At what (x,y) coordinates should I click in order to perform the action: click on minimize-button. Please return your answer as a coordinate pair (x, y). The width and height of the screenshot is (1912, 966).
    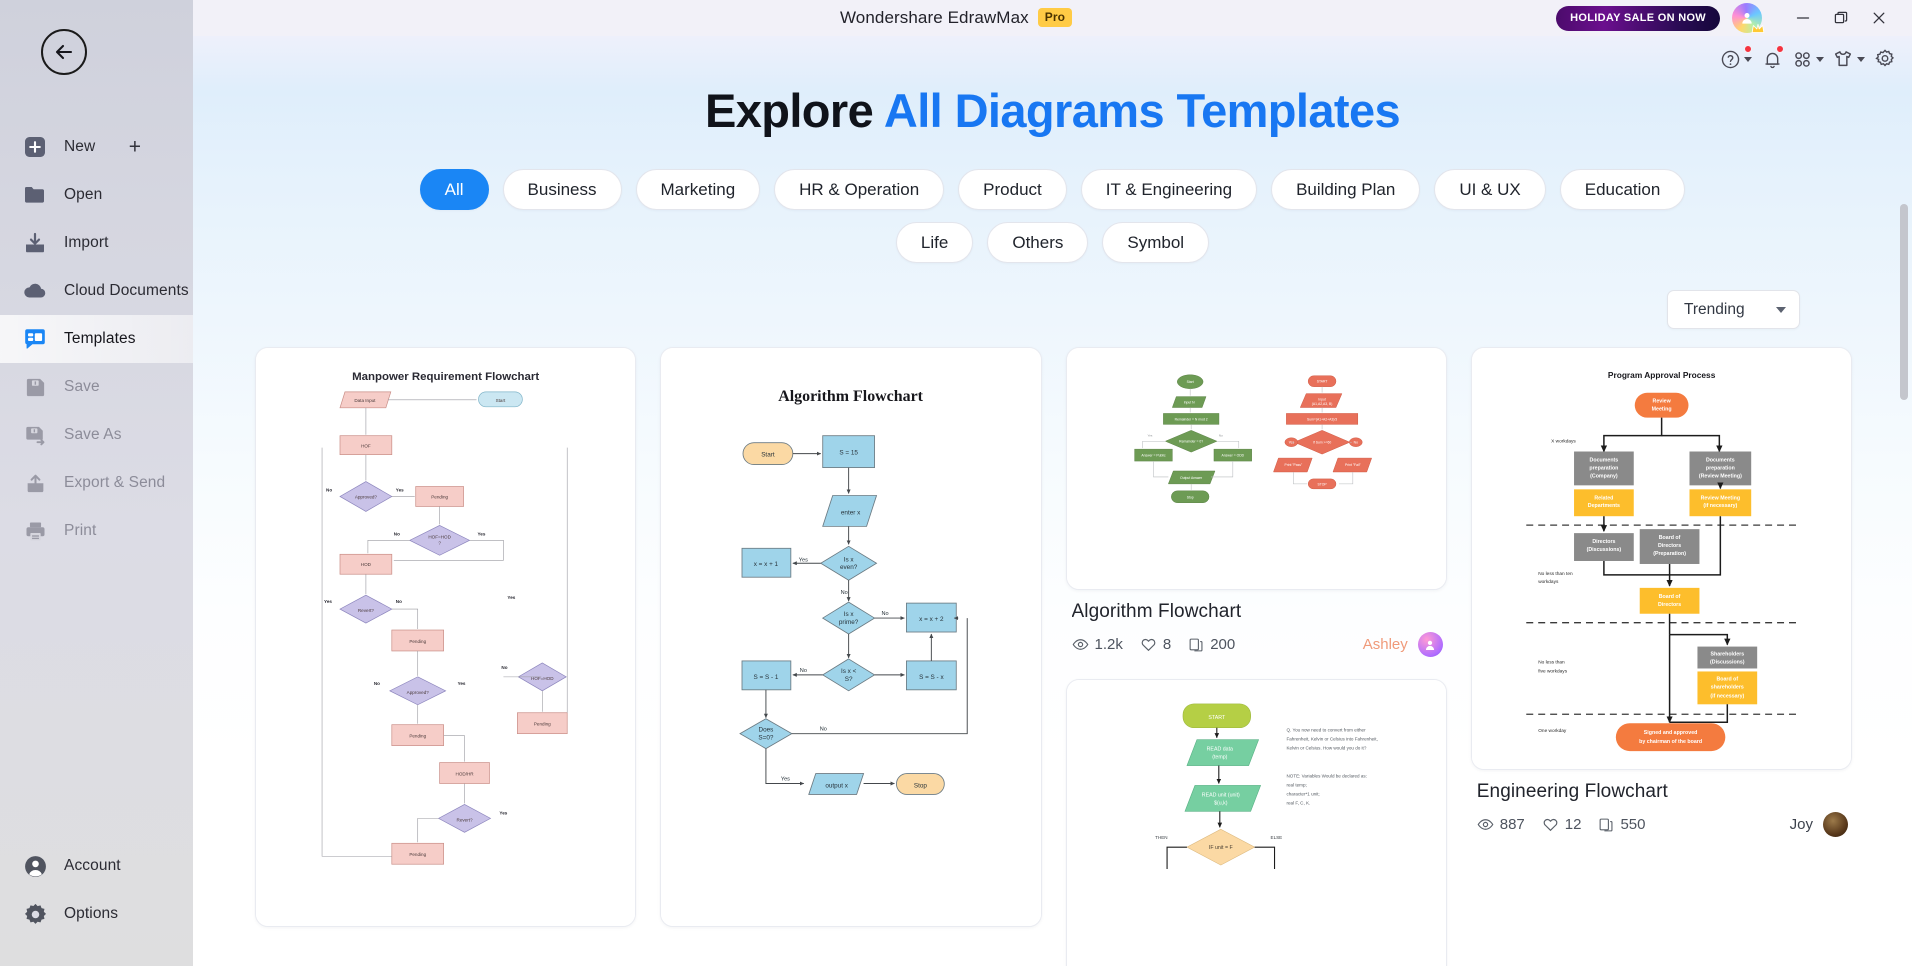
    Looking at the image, I should click on (1803, 18).